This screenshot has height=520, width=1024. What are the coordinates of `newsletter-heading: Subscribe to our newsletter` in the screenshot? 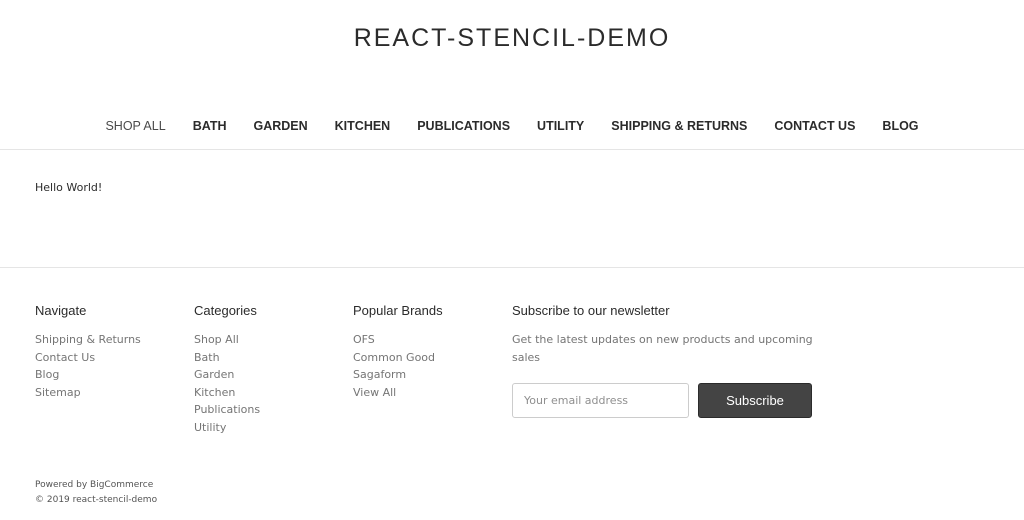 It's located at (591, 310).